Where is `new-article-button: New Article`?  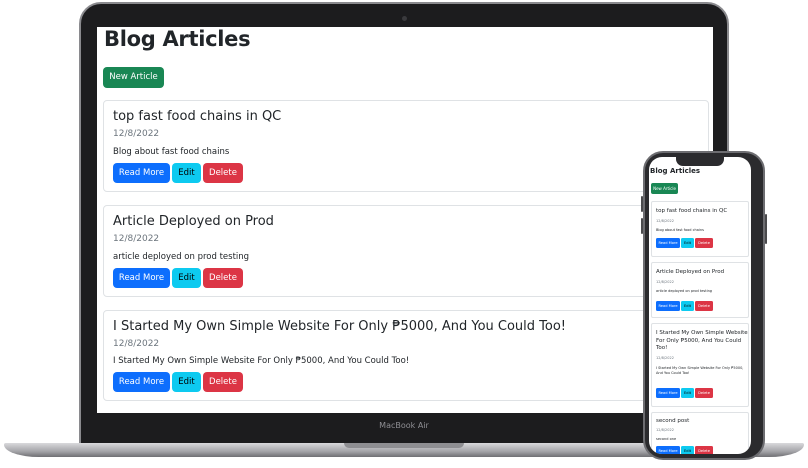
new-article-button: New Article is located at coordinates (133, 77).